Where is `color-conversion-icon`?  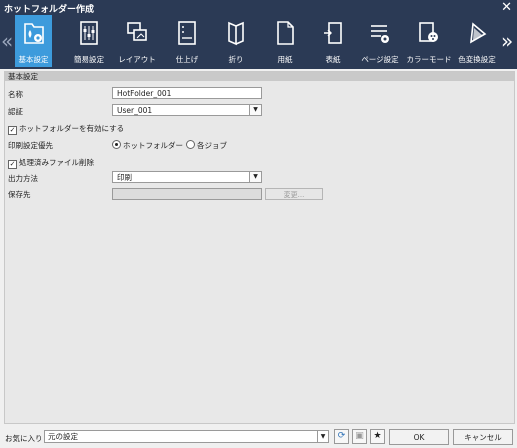 color-conversion-icon is located at coordinates (478, 33).